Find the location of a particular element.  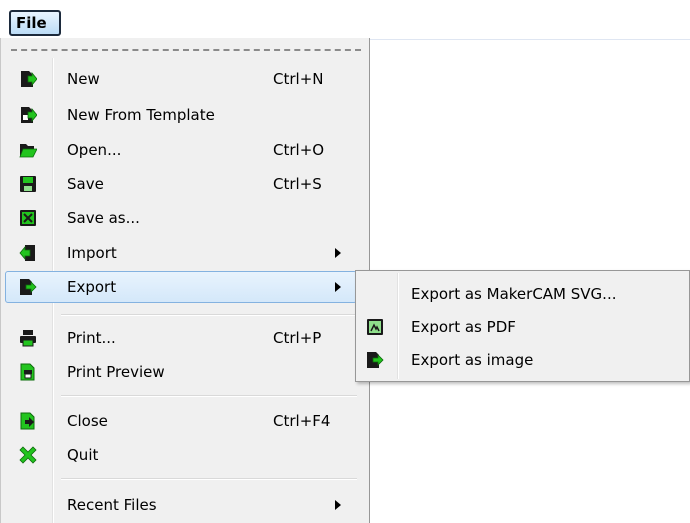

menu-item-new-from-template: New From Template is located at coordinates (181, 115).